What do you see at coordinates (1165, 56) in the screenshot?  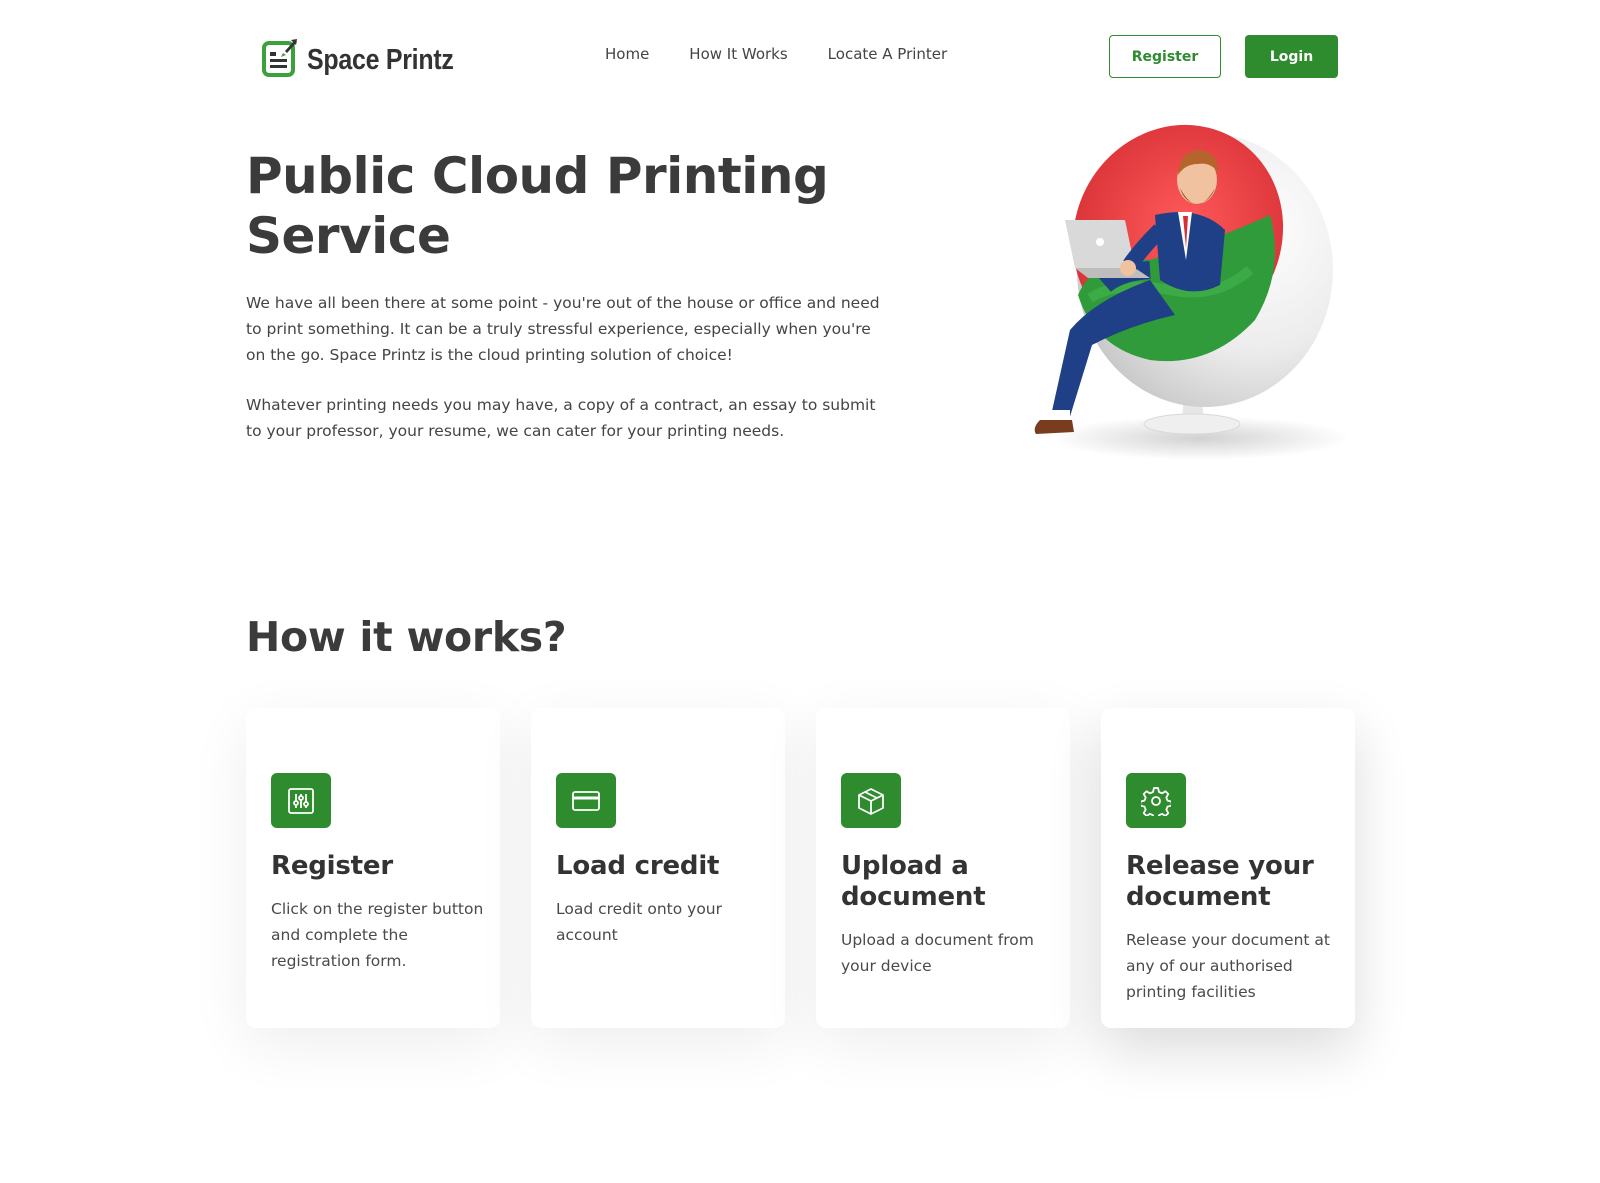 I see `register-button: Register` at bounding box center [1165, 56].